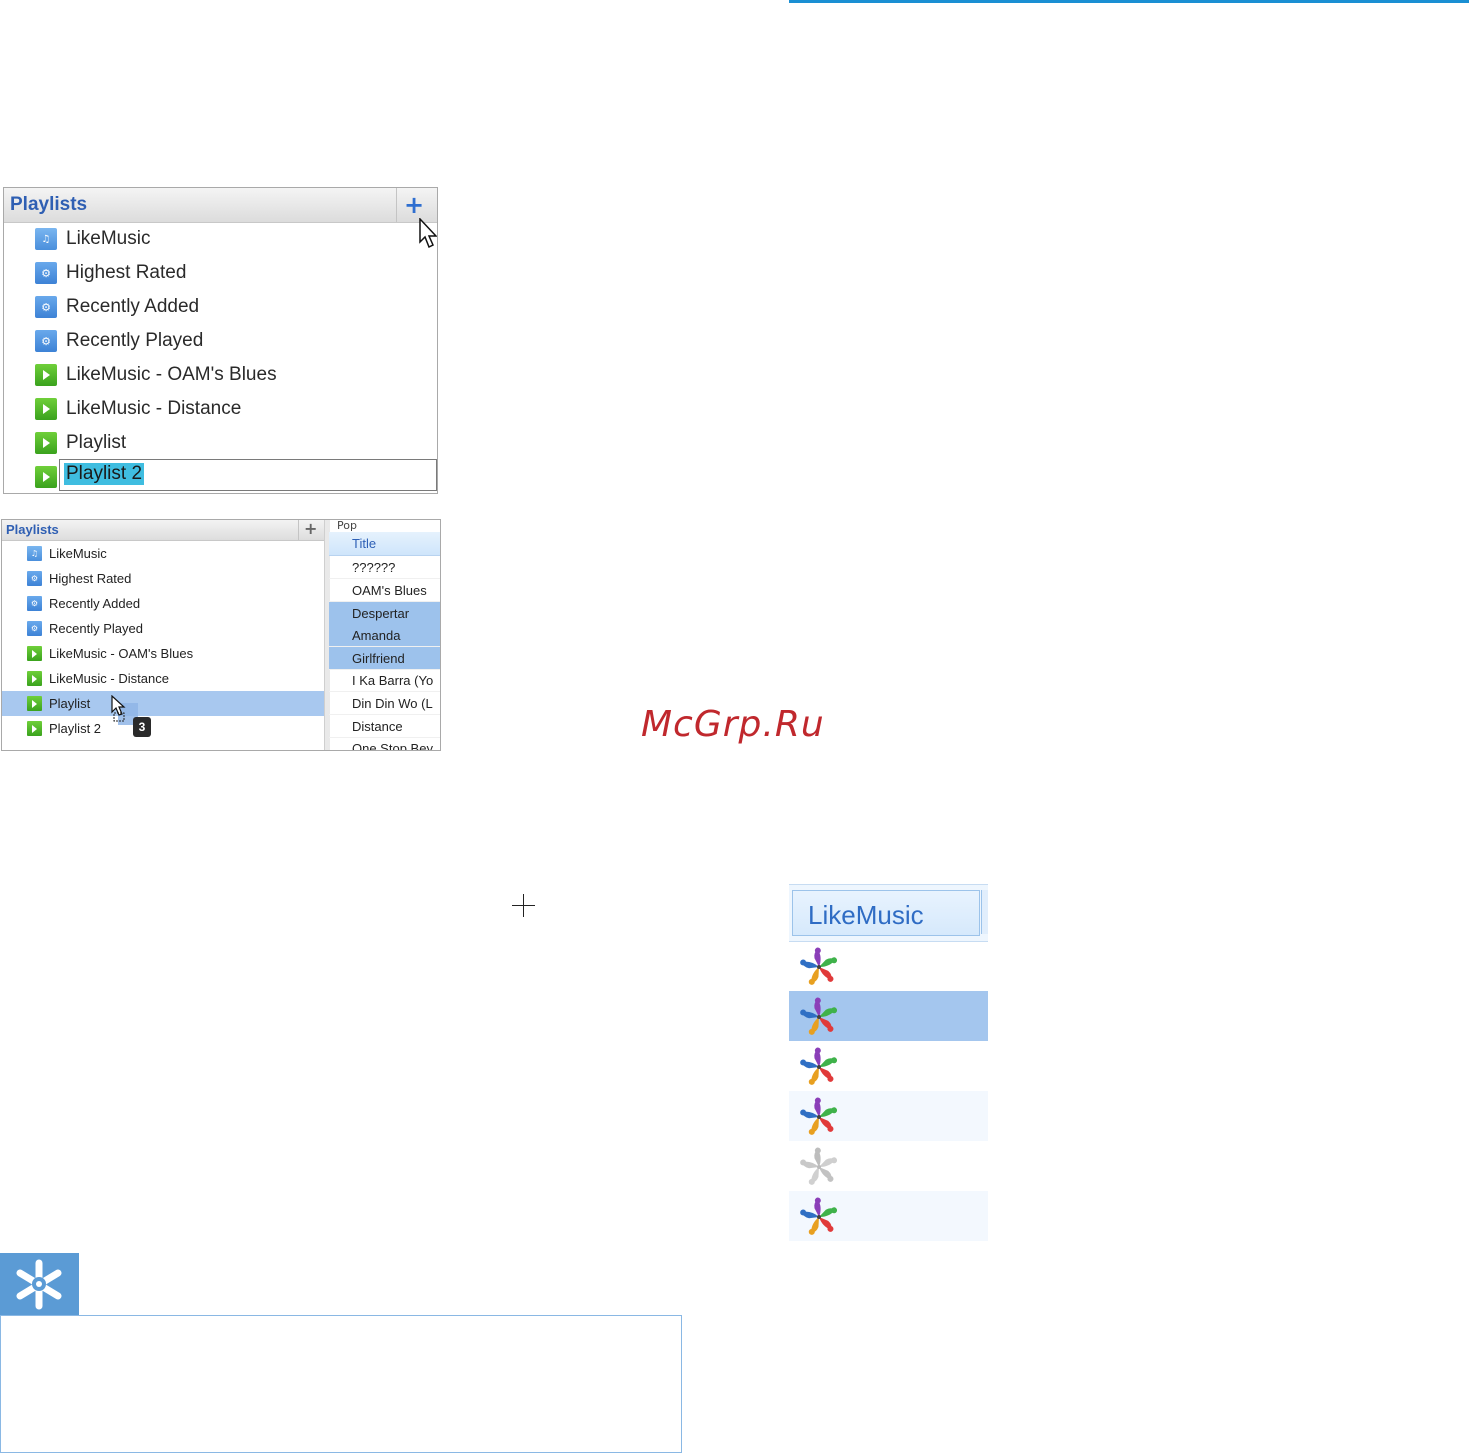  Describe the element at coordinates (341, 1384) in the screenshot. I see `tip-box` at that location.